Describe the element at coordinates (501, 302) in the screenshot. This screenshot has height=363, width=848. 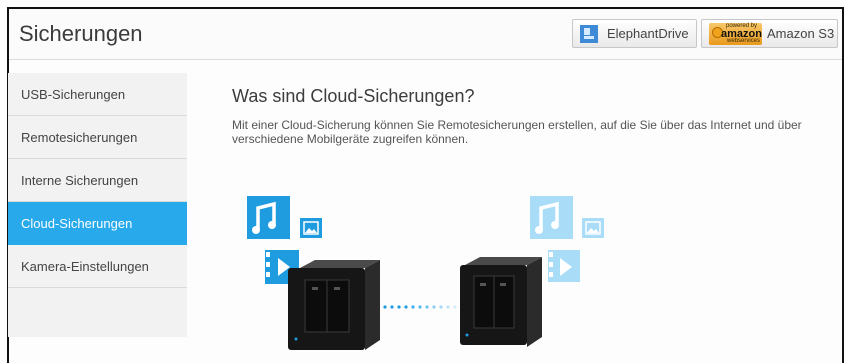
I see `nas-device-right` at that location.